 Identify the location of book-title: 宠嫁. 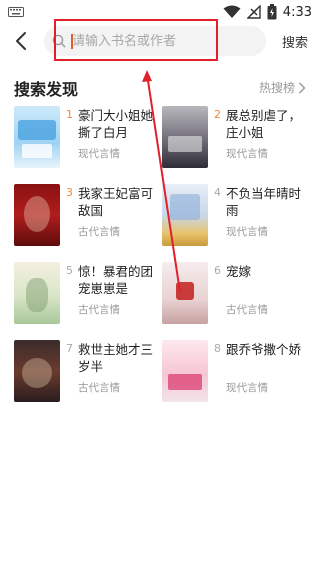
(239, 271).